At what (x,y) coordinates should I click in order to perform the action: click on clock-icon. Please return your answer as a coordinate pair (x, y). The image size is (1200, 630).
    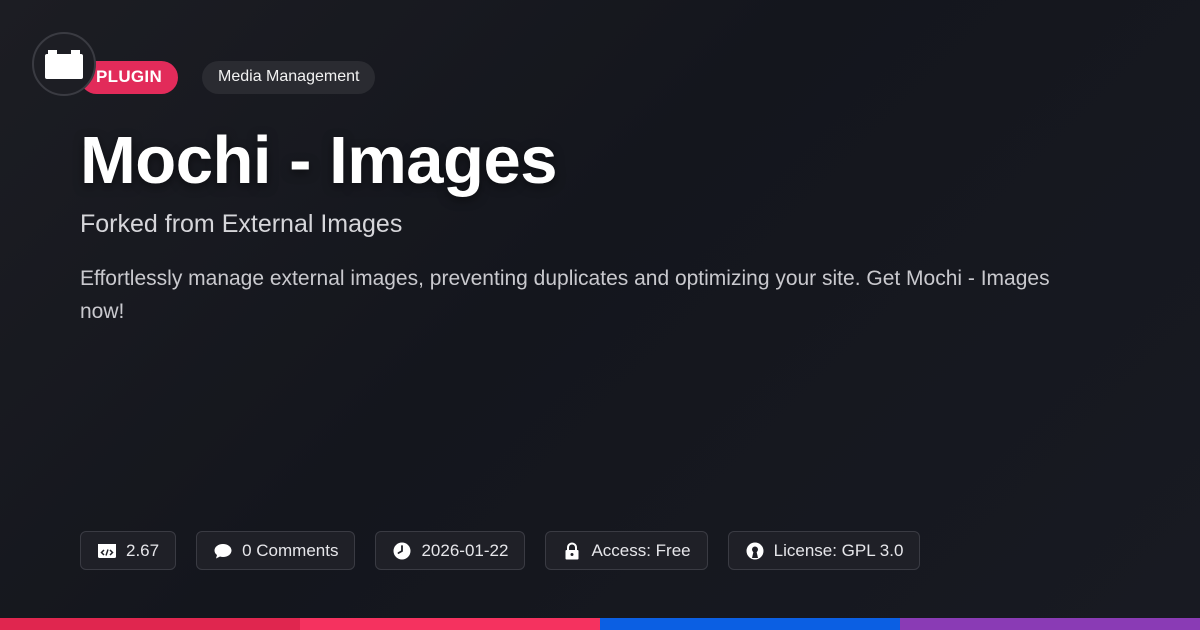
    Looking at the image, I should click on (402, 550).